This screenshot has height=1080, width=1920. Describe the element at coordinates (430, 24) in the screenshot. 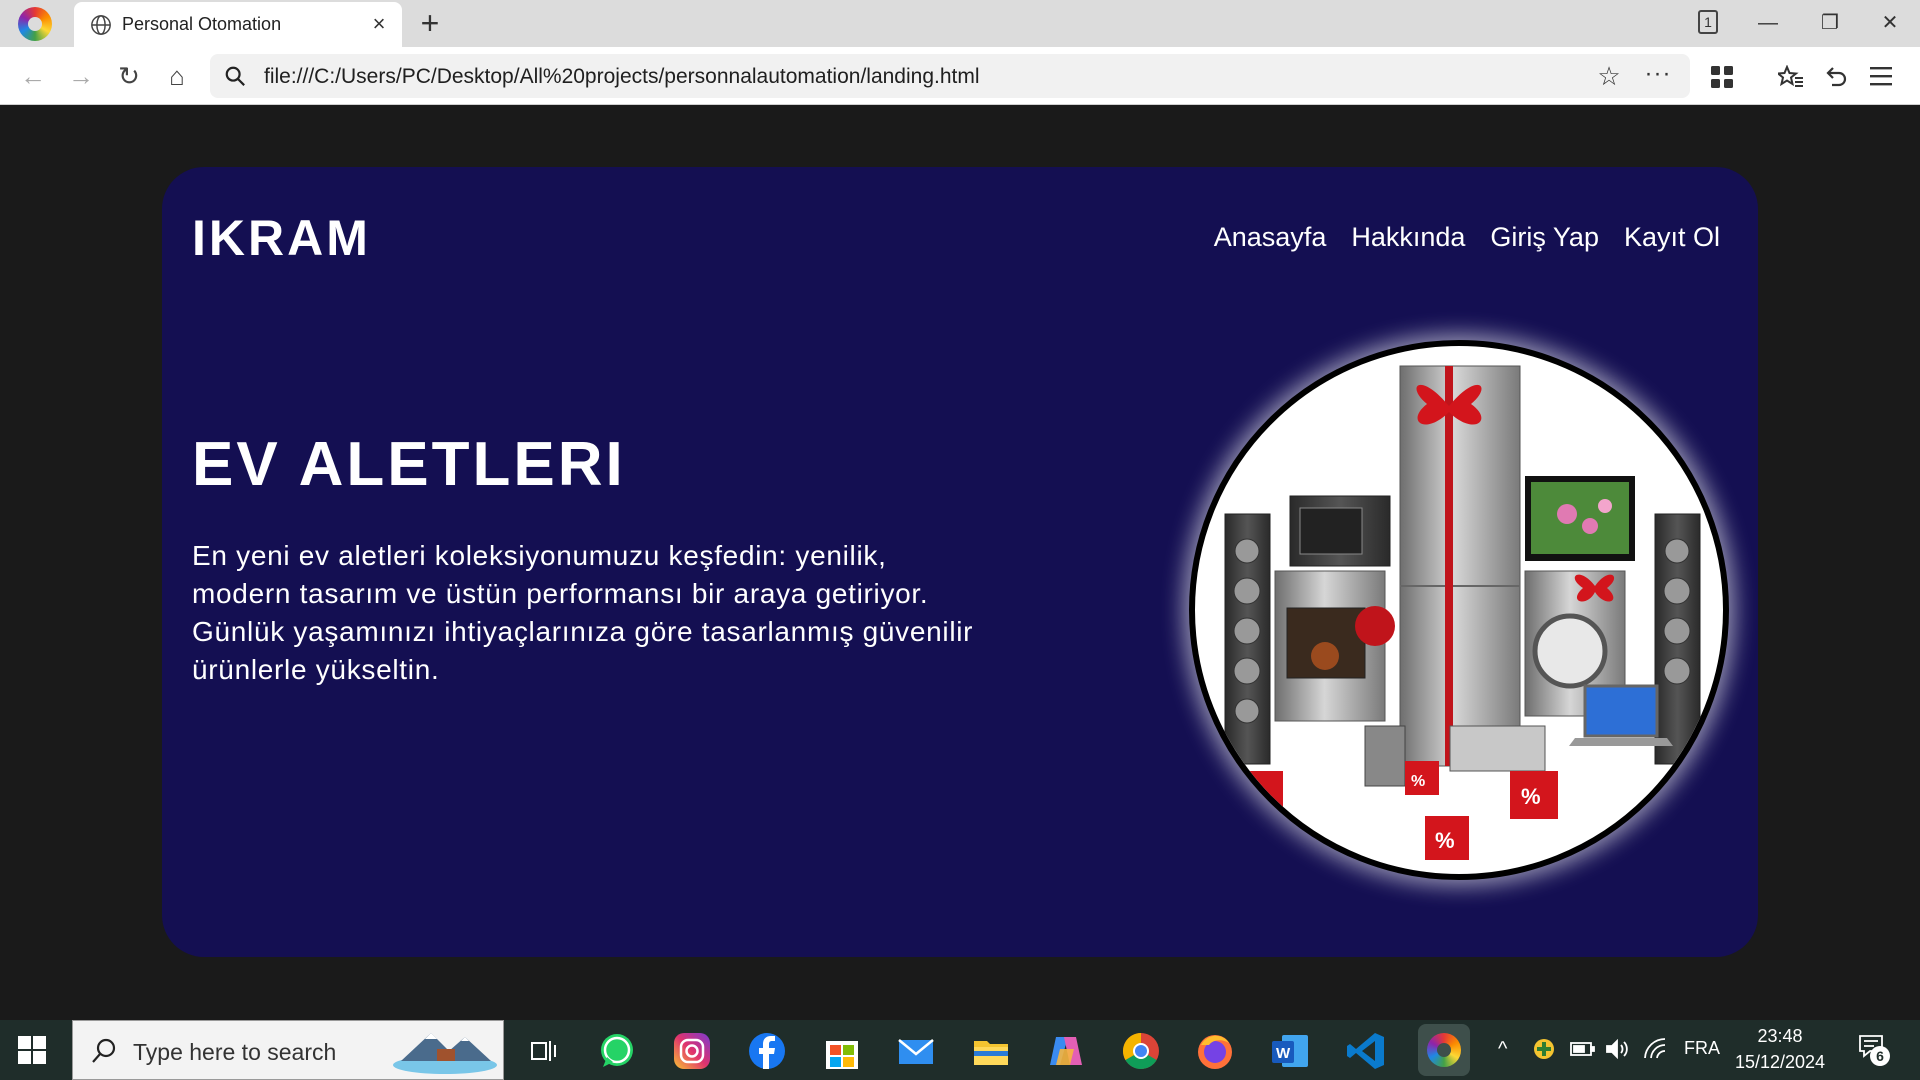

I see `new-tab-button: +` at that location.